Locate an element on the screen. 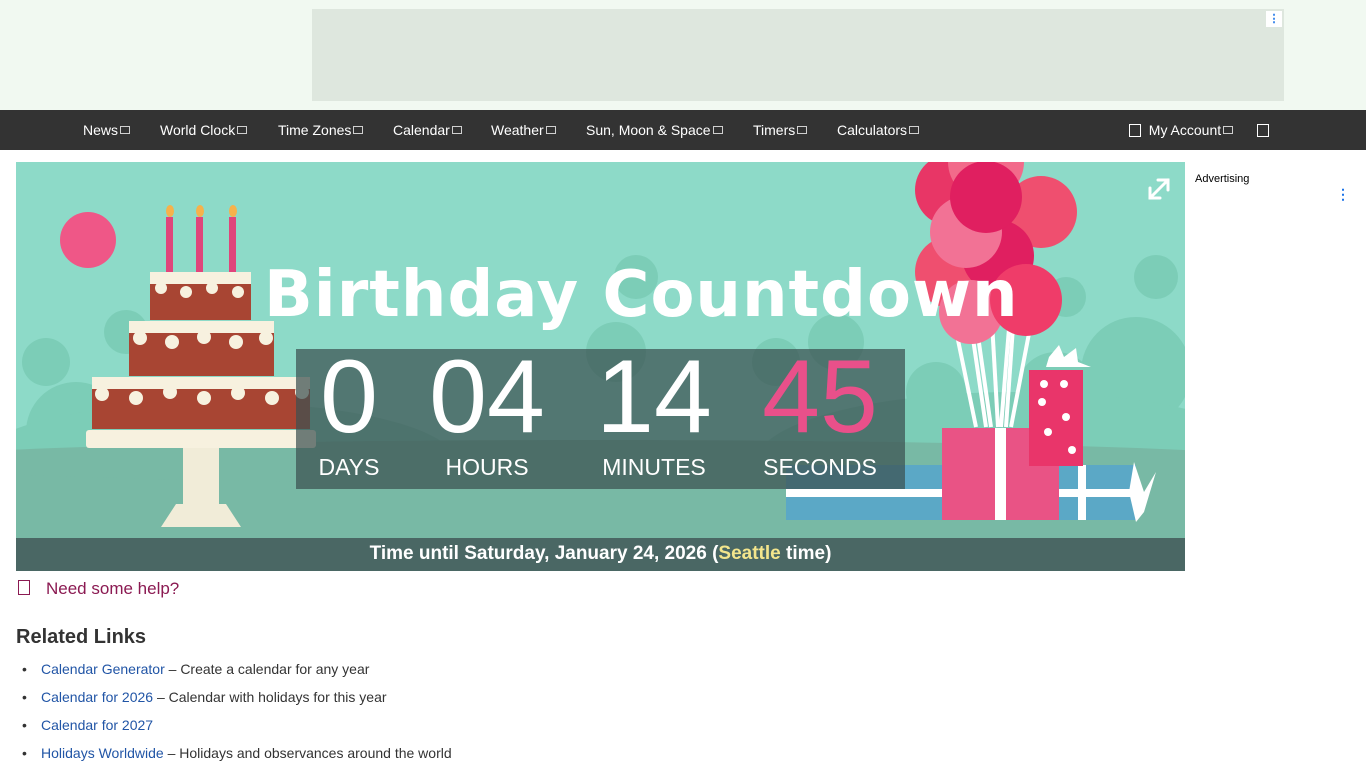 This screenshot has height=770, width=1366. help-icon is located at coordinates (24, 588).